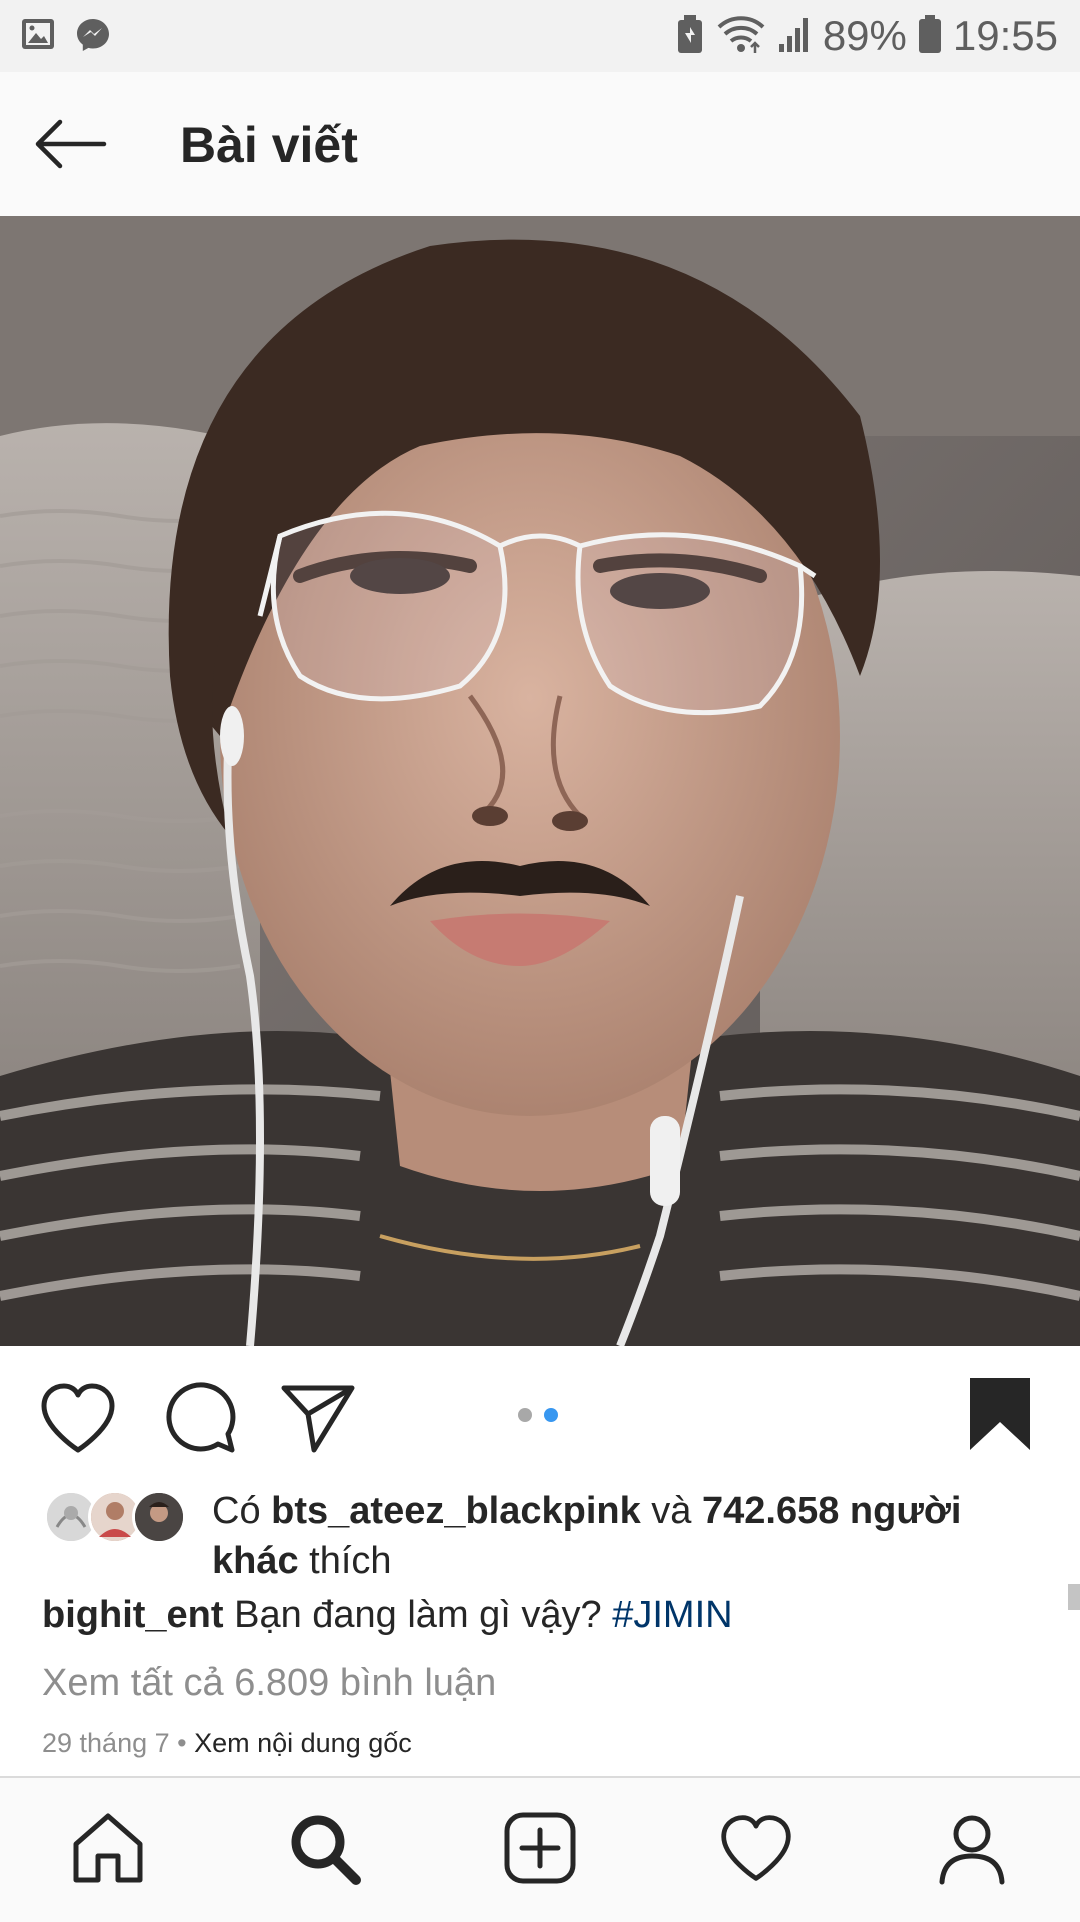  I want to click on save-button, so click(1000, 1416).